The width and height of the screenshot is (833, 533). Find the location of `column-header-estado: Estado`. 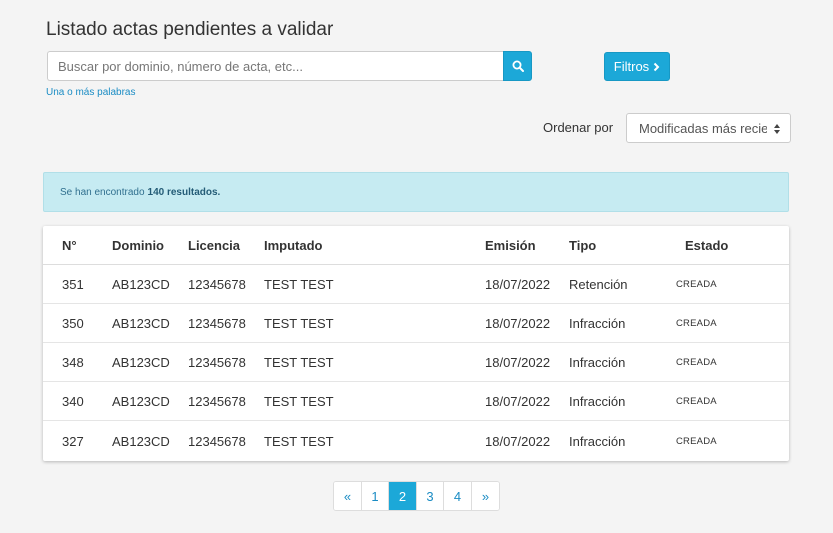

column-header-estado: Estado is located at coordinates (706, 245).